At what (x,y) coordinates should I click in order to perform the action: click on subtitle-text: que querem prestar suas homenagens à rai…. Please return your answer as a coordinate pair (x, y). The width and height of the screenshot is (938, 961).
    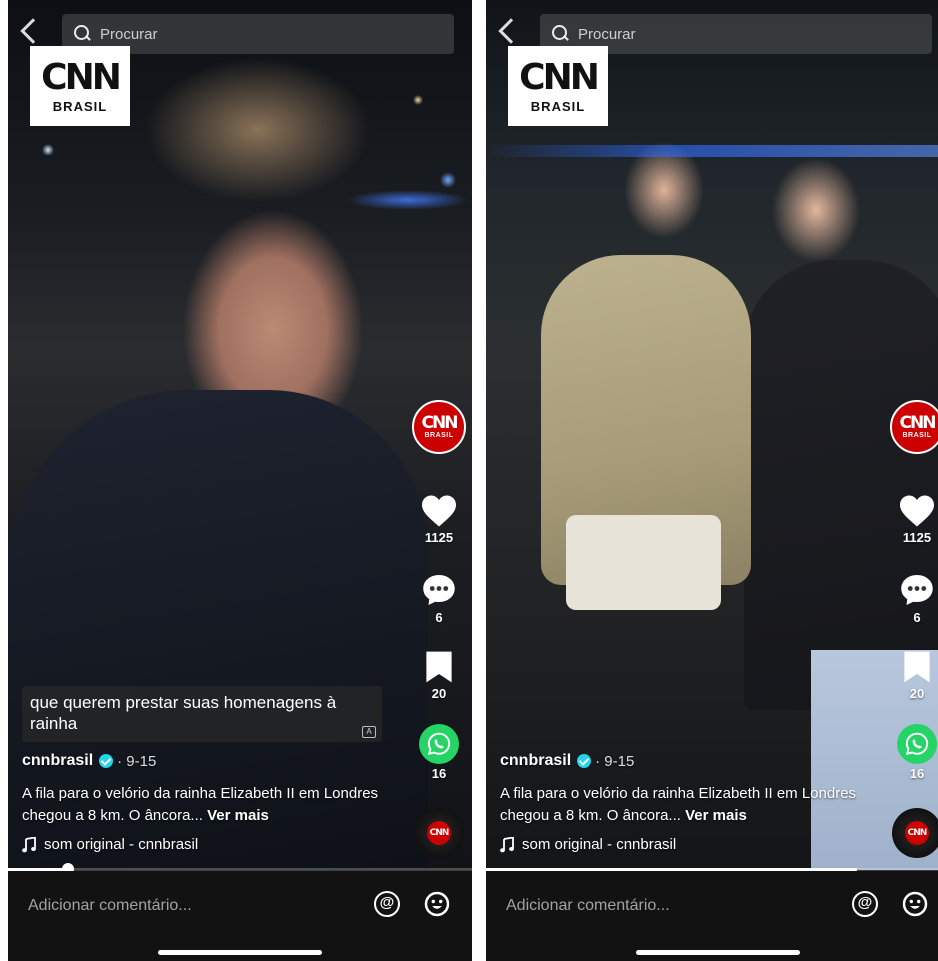
    Looking at the image, I should click on (183, 713).